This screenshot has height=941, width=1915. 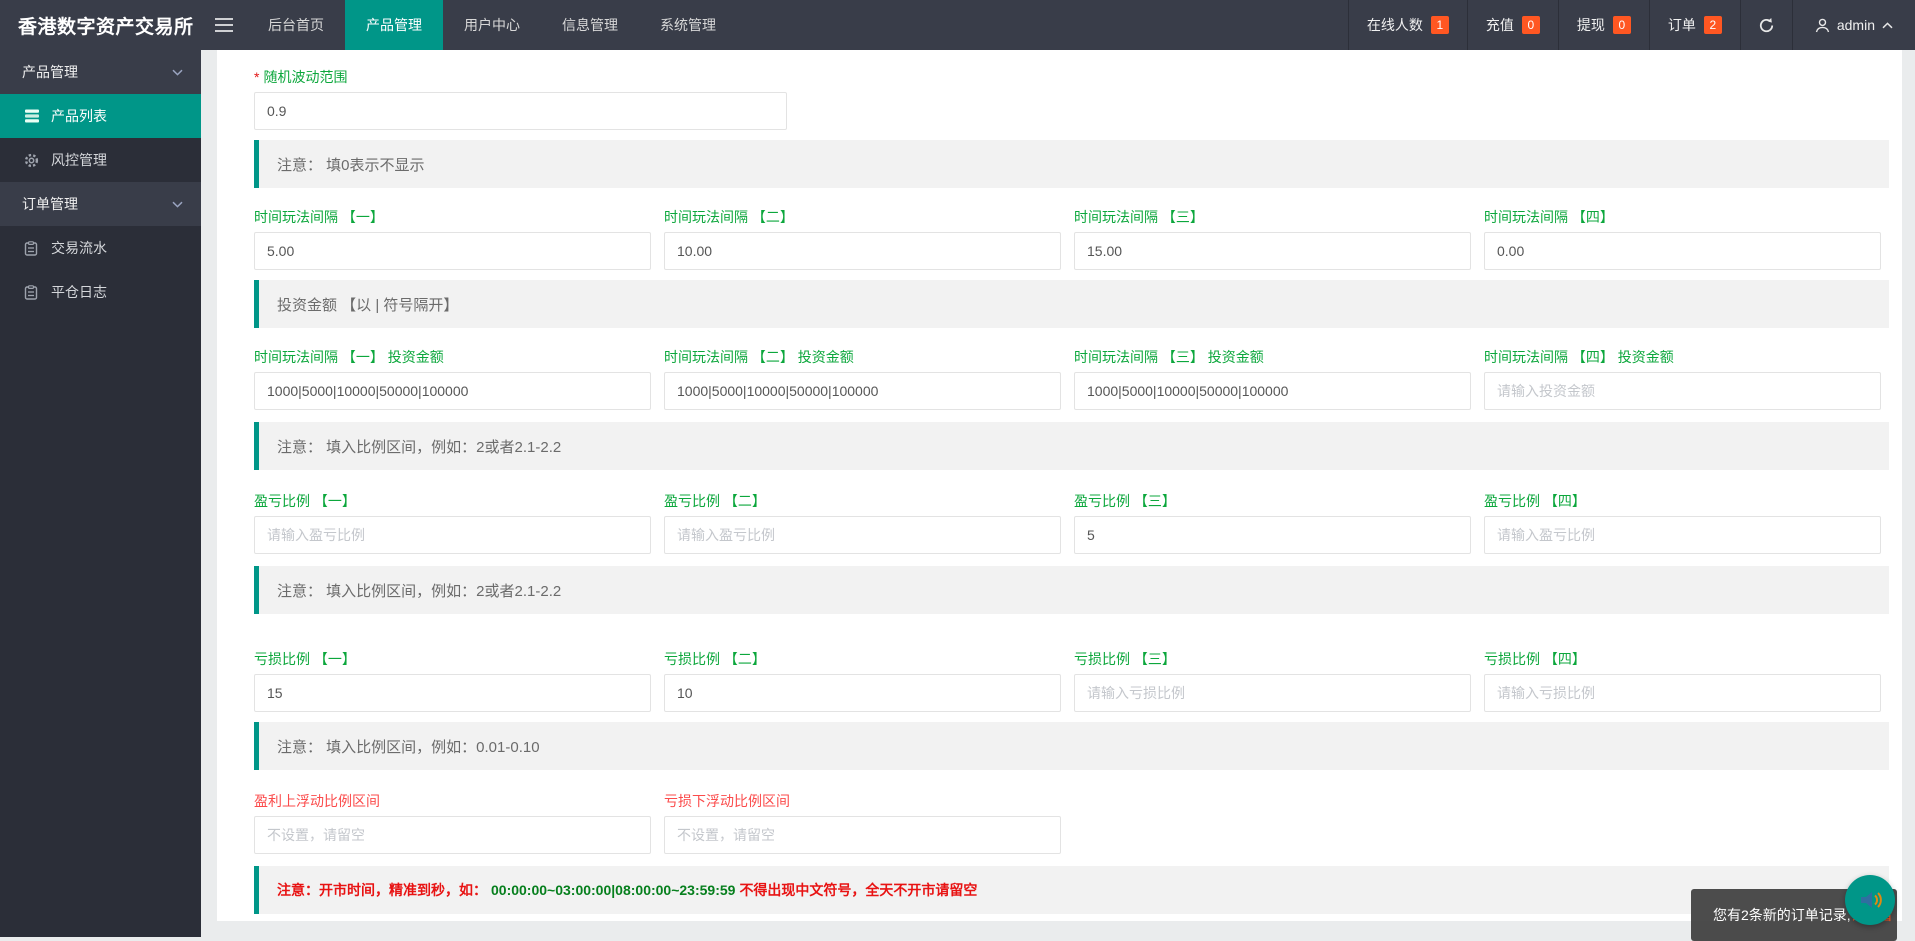 I want to click on field-loss-ratio-3: 亏损比例 【三】, so click(x=1272, y=681).